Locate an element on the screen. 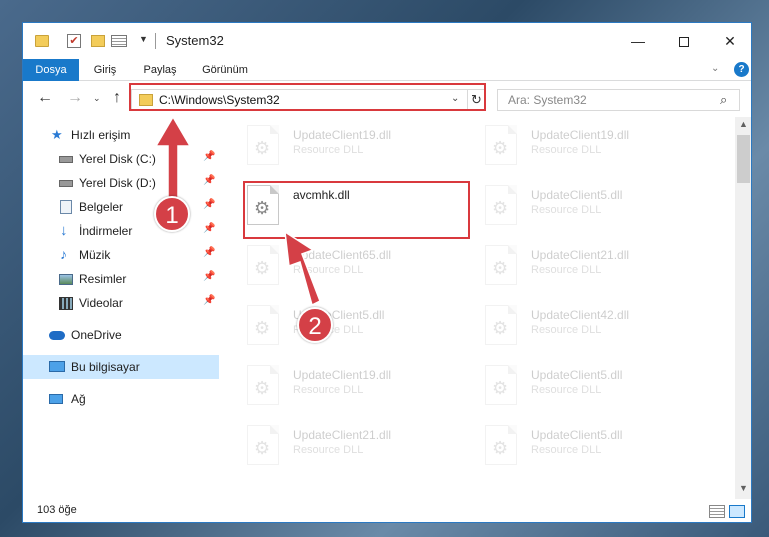  step-1-badge: 1 is located at coordinates (172, 214).